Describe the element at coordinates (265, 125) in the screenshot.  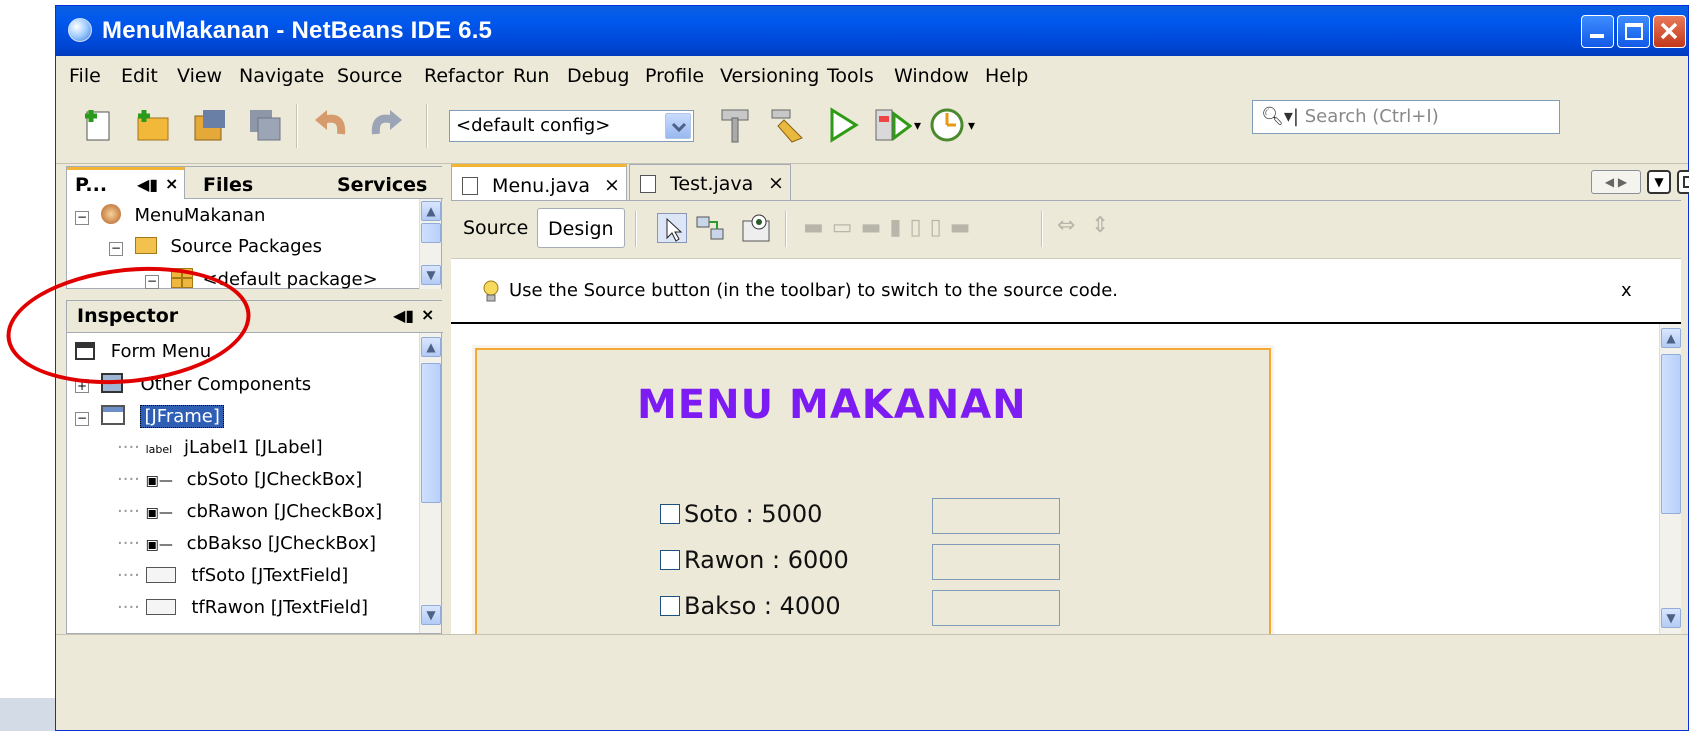
I see `save-all-icon` at that location.